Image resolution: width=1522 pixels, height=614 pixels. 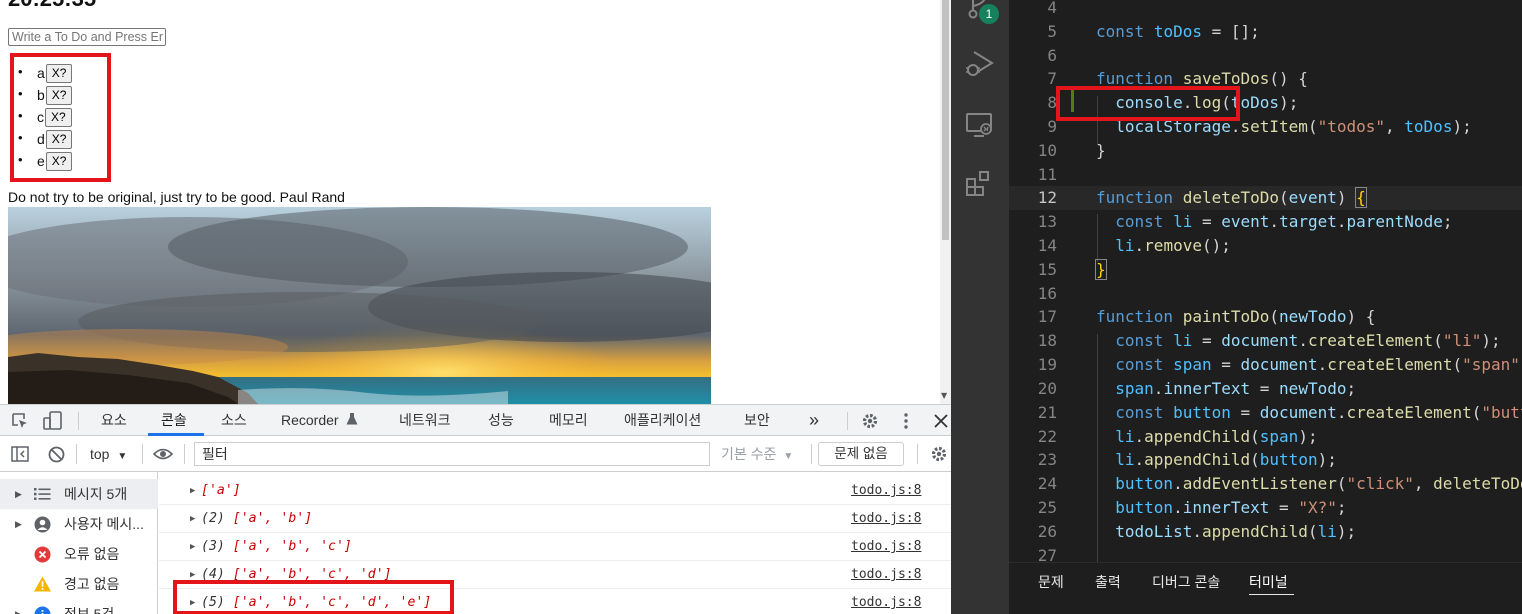 I want to click on inspect-element-icon, so click(x=20, y=421).